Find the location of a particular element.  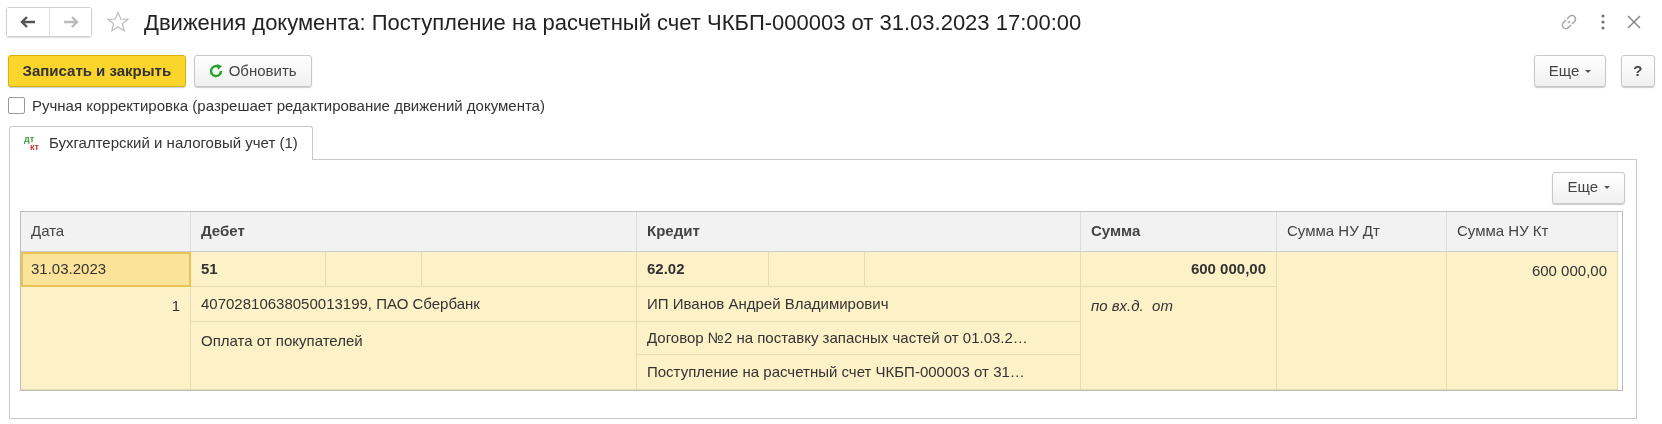

back-button is located at coordinates (28, 22).